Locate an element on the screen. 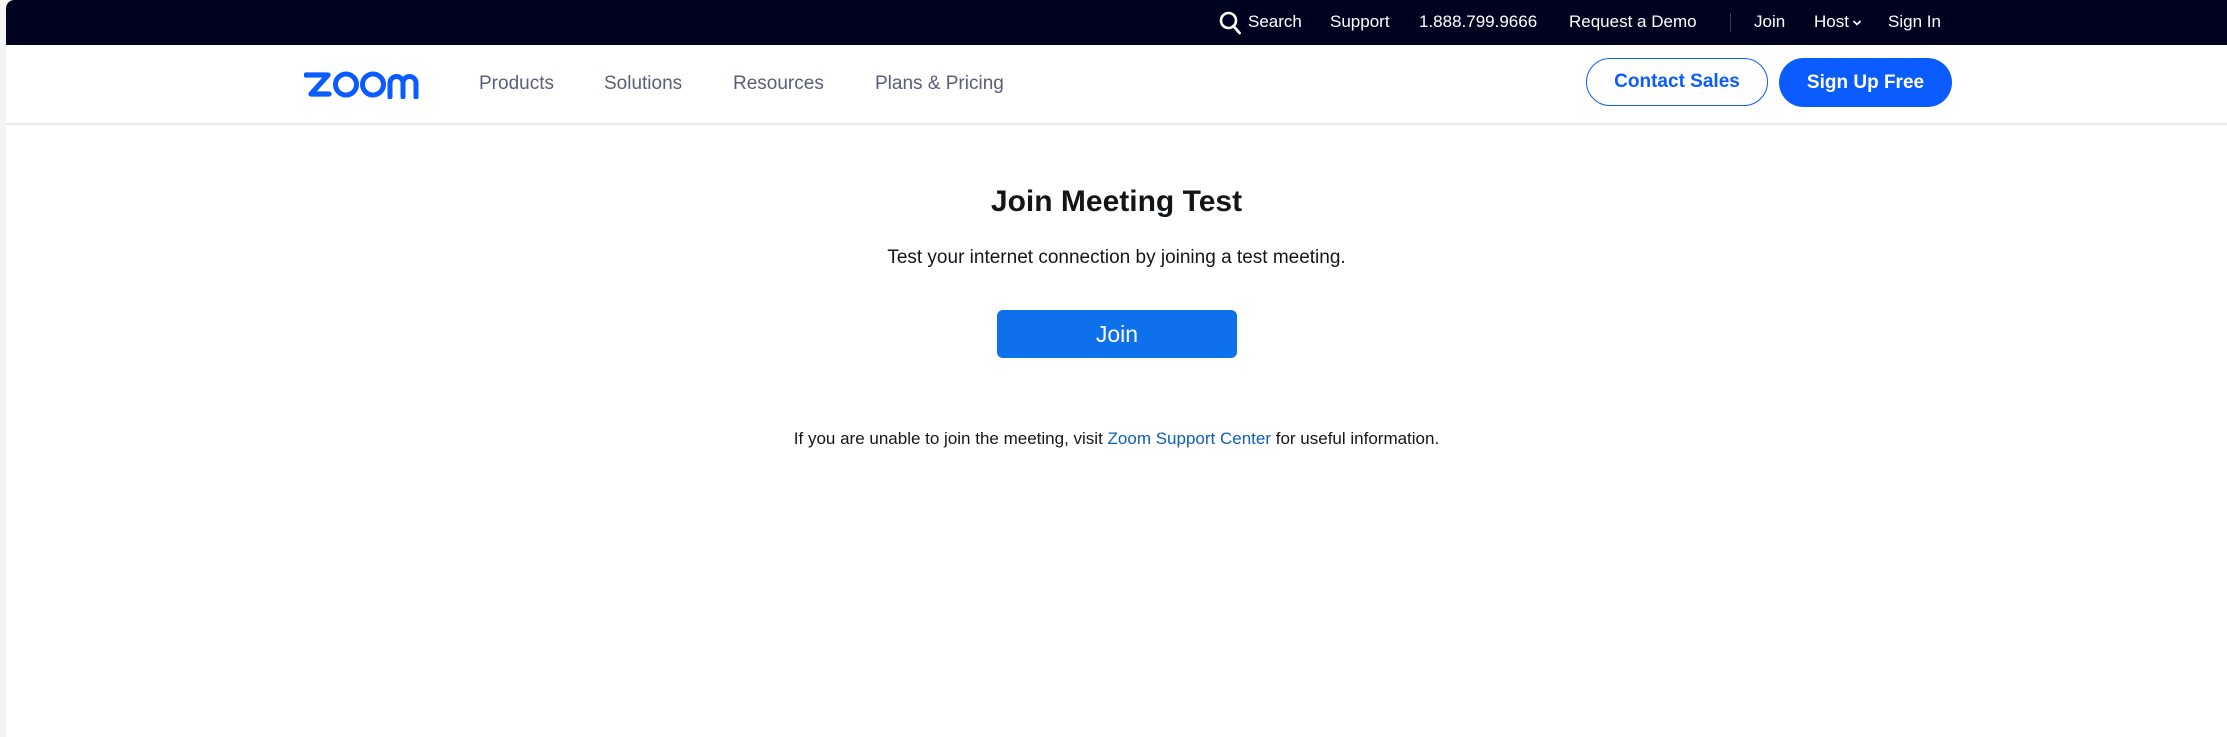 This screenshot has width=2227, height=737. page-title: Join Meeting Test is located at coordinates (1116, 201).